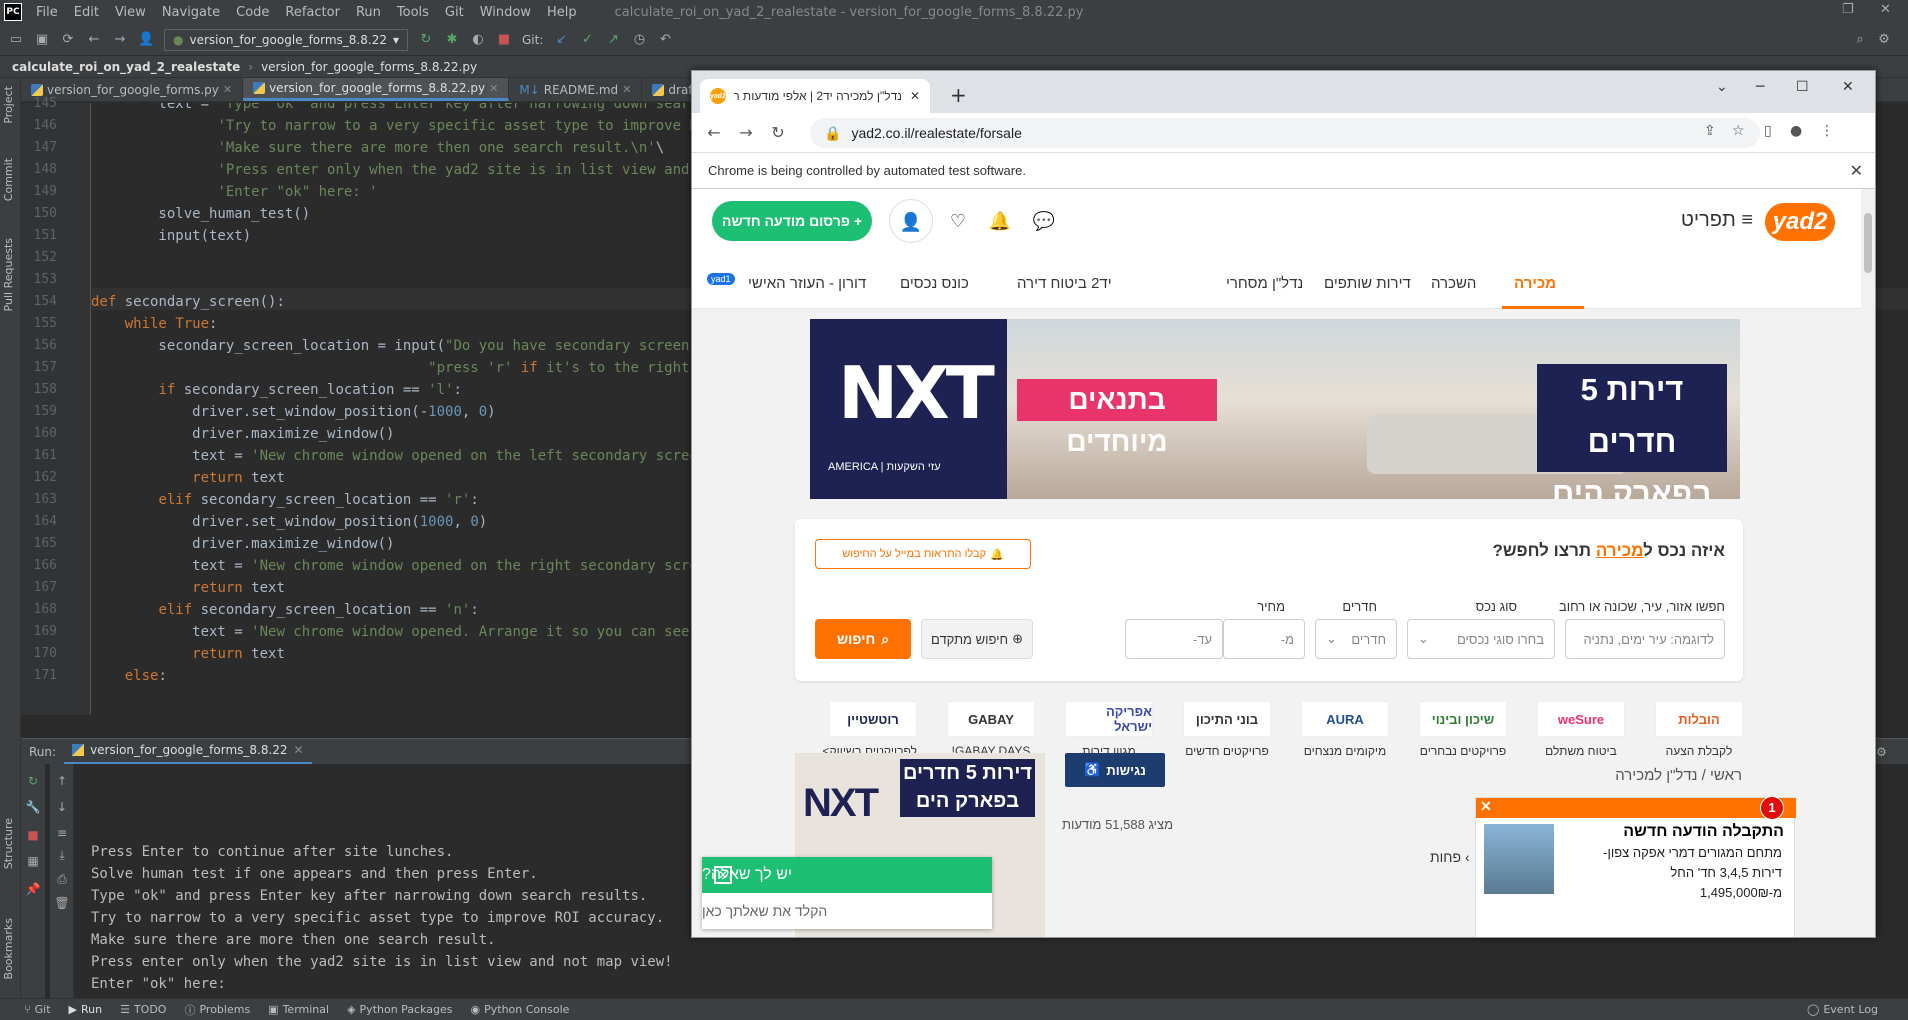 This screenshot has height=1020, width=1908. What do you see at coordinates (815, 96) in the screenshot?
I see `chrome-tab: yad2 נדל"ן למכירה יד2 | אלפי מודעות ח ✕` at bounding box center [815, 96].